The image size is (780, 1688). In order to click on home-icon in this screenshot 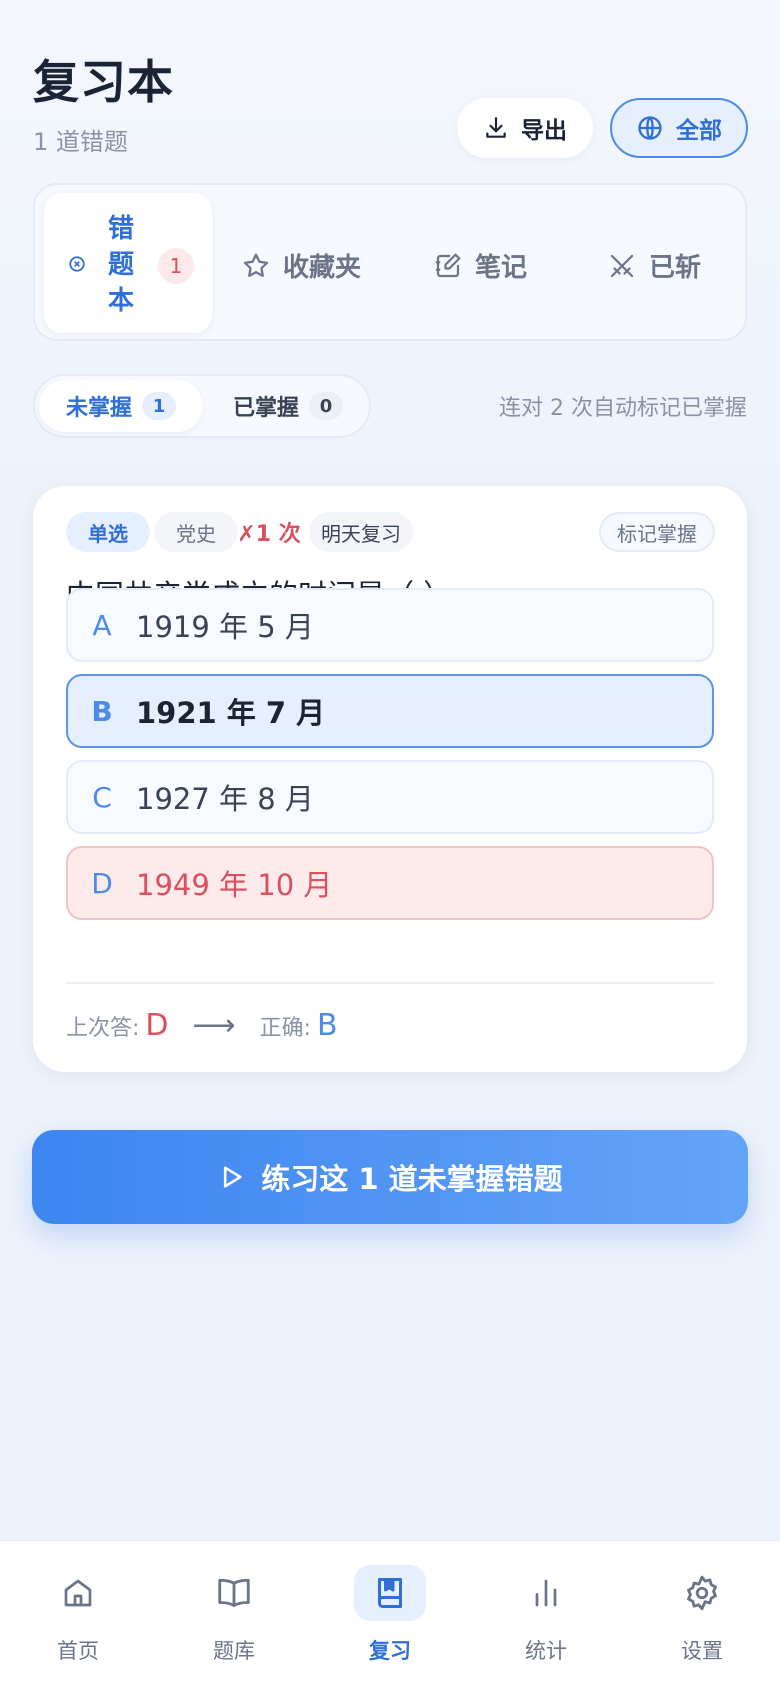, I will do `click(78, 1593)`.